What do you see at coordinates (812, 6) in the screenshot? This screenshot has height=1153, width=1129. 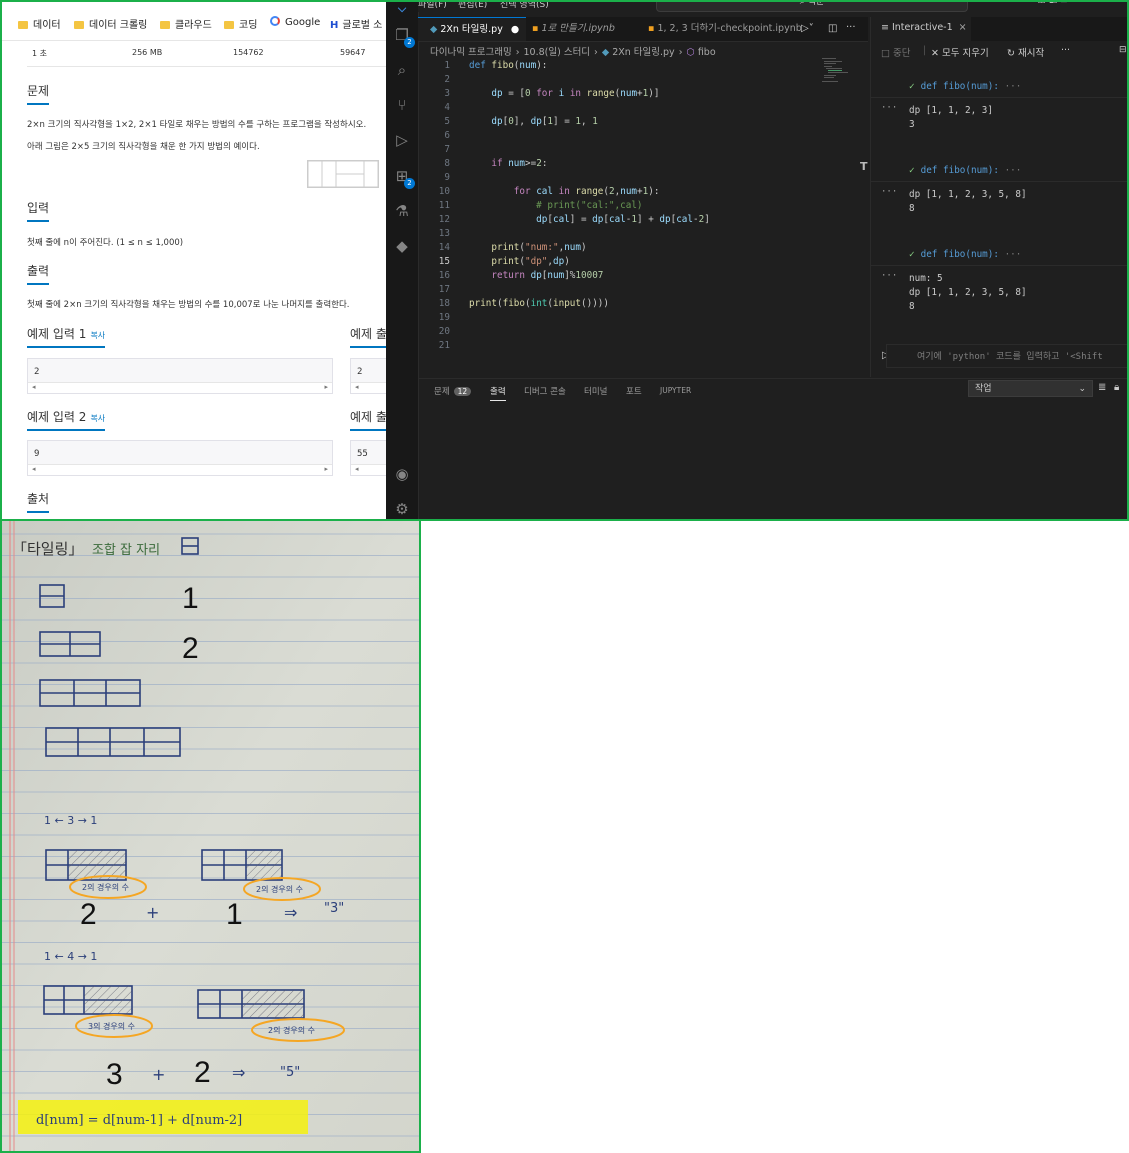 I see `command-center-search: ⌕ 백준` at bounding box center [812, 6].